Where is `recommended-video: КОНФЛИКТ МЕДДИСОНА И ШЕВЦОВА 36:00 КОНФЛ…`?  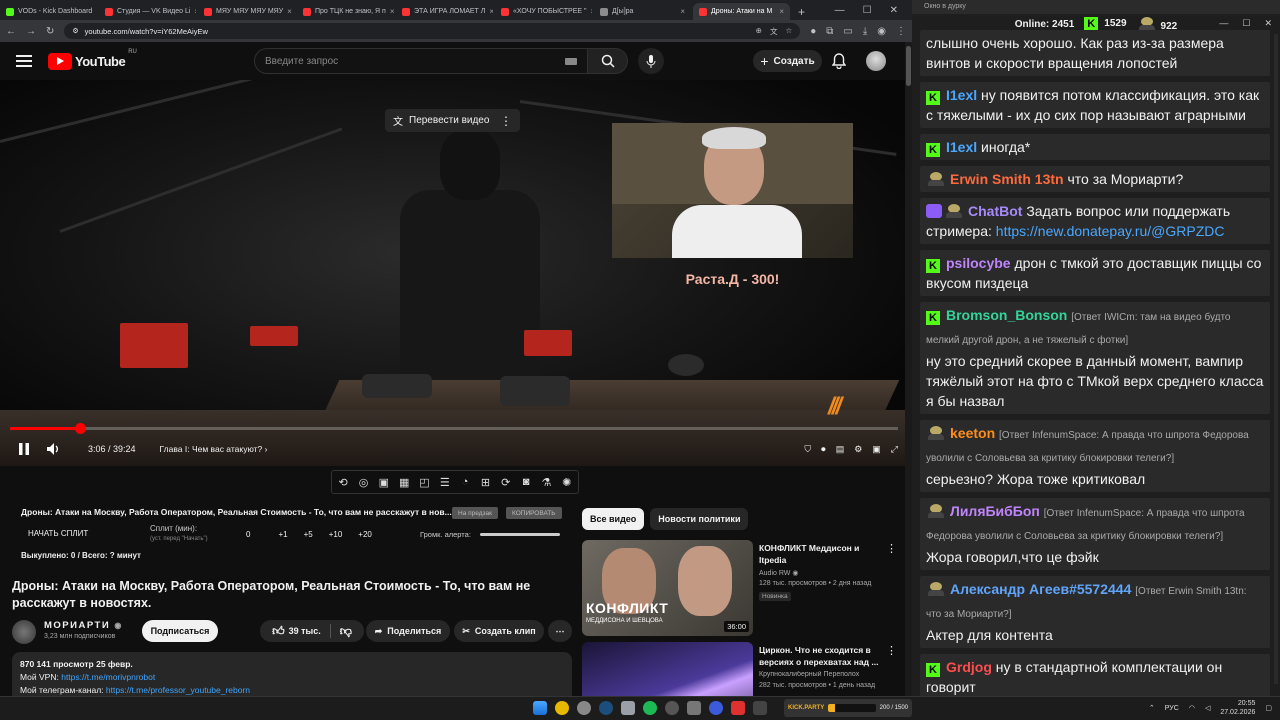
recommended-video: КОНФЛИКТ МЕДДИСОНА И ШЕВЦОВА 36:00 КОНФЛ… is located at coordinates (742, 589).